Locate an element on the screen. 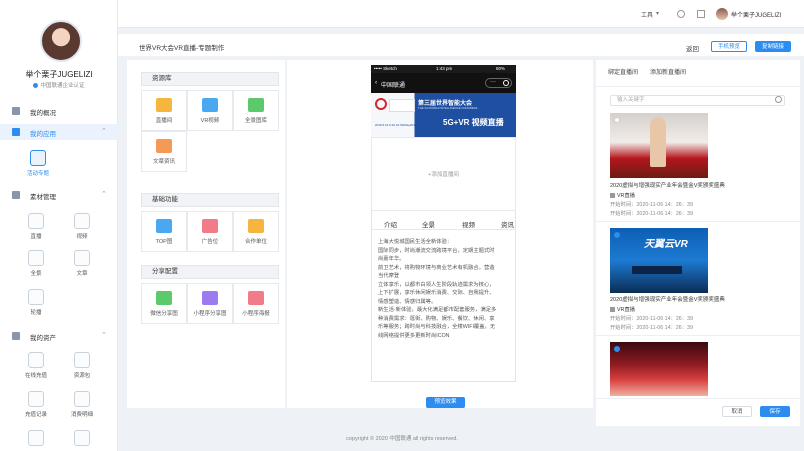 The height and width of the screenshot is (451, 804). sidebar-item-package: 资源包 is located at coordinates (82, 365).